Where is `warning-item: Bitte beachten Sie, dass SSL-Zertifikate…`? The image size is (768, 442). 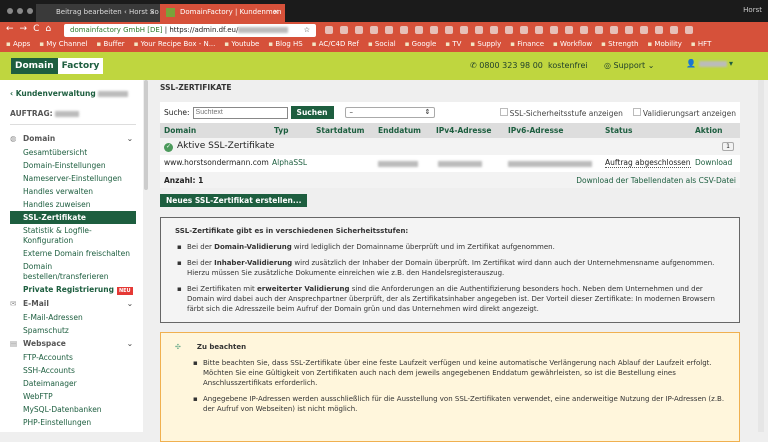
warning-item: Bitte beachten Sie, dass SSL-Zertifikate… is located at coordinates (459, 373).